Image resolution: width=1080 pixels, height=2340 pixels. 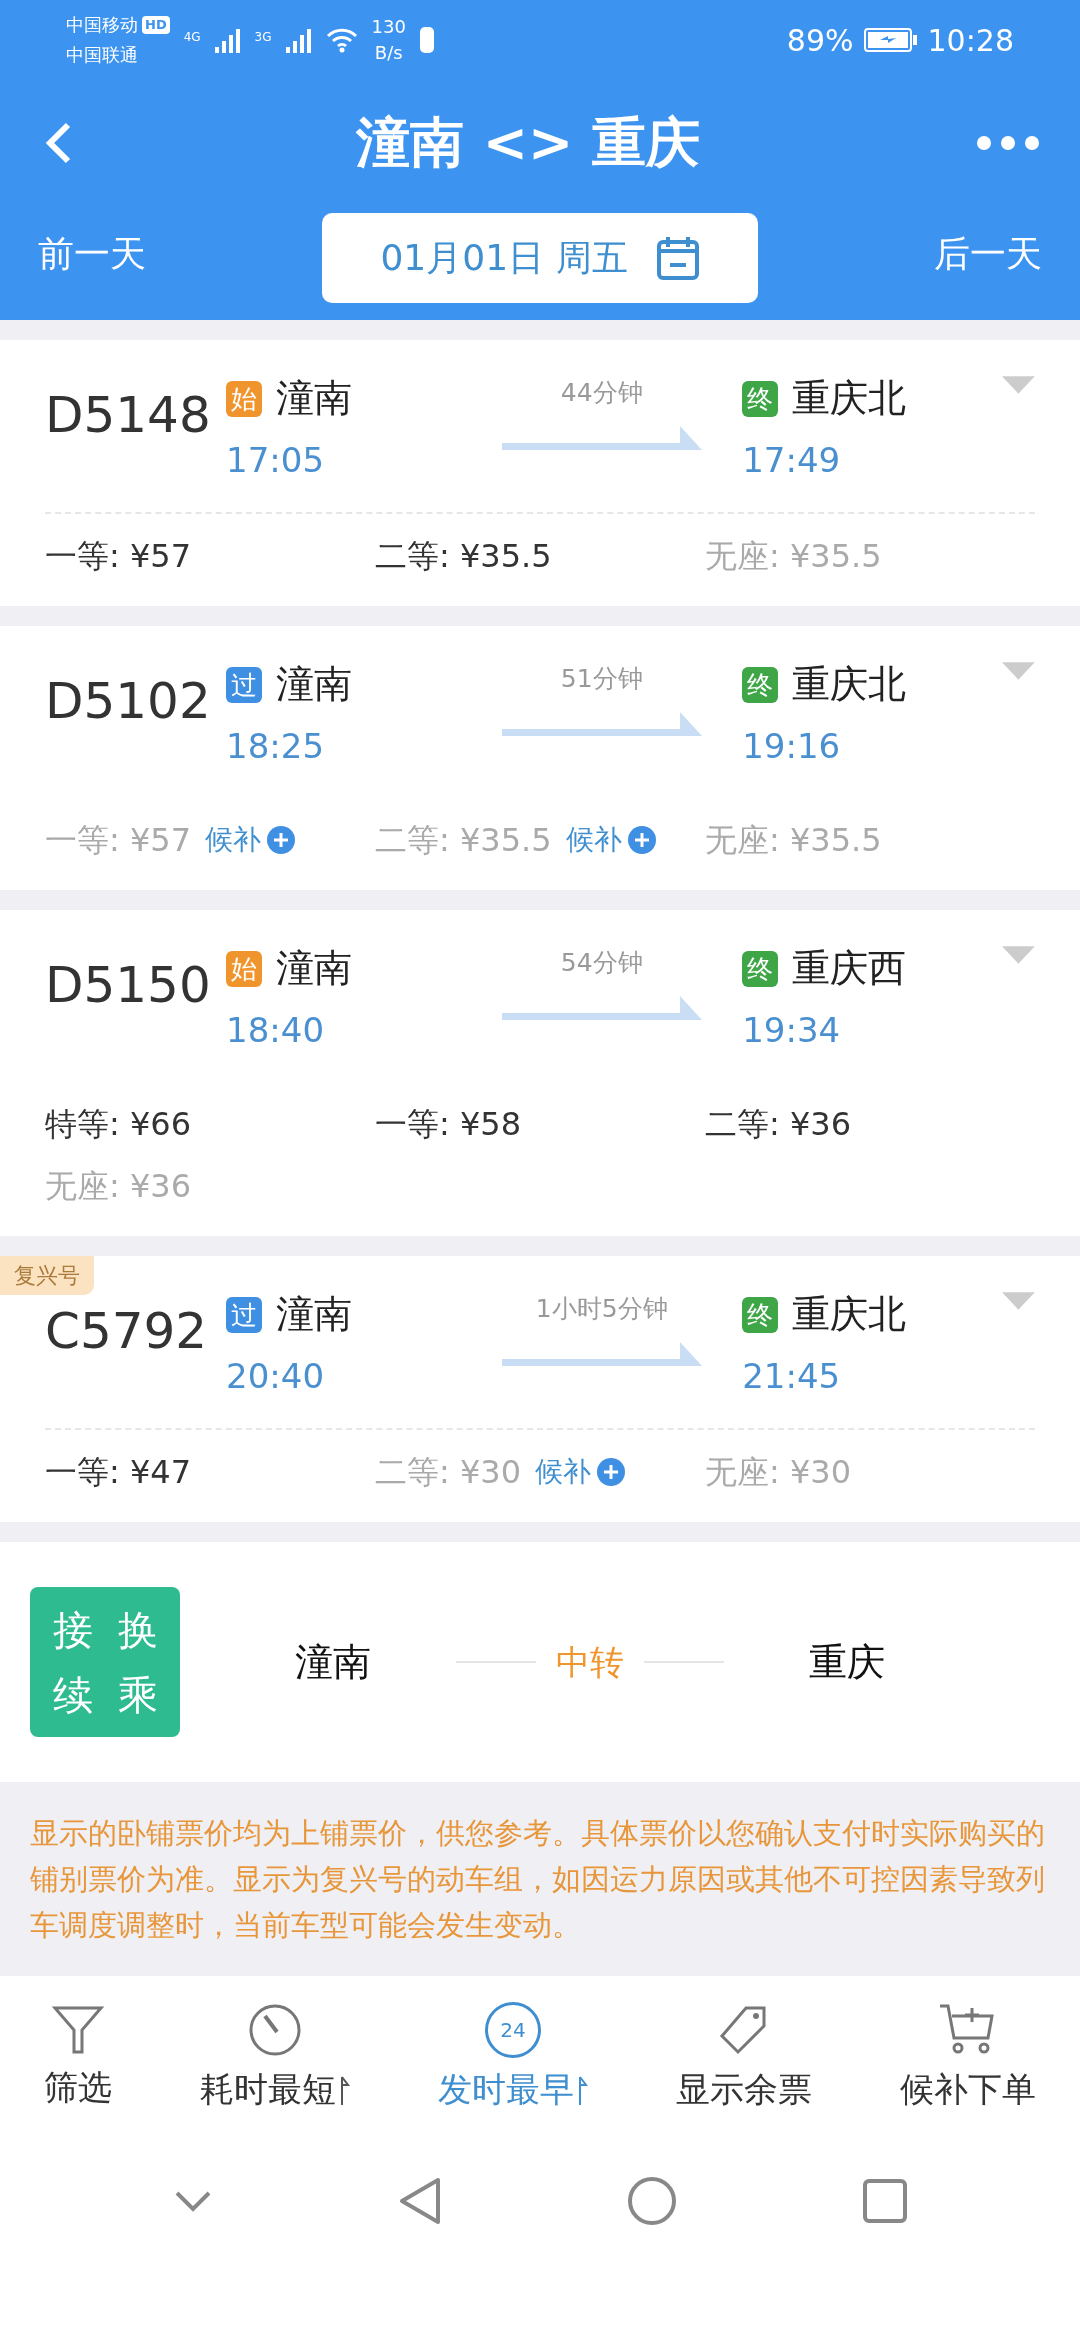 What do you see at coordinates (847, 1662) in the screenshot?
I see `station-name: 重庆` at bounding box center [847, 1662].